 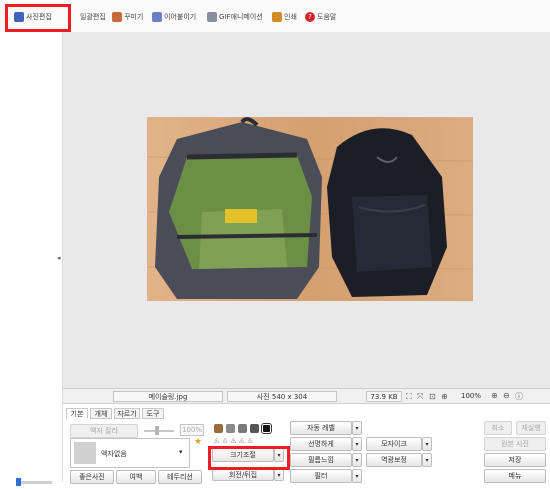 I want to click on dark-swatch-icon, so click(x=254, y=428).